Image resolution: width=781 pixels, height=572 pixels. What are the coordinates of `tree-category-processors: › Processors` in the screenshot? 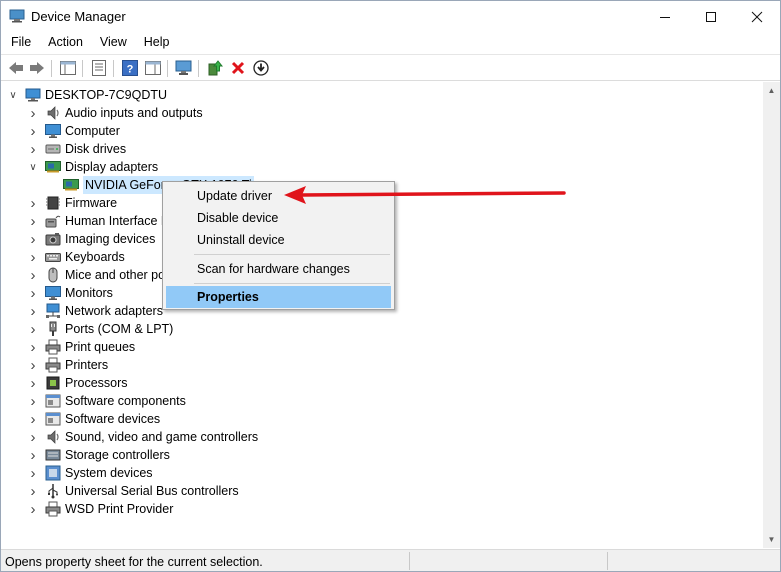 It's located at (77, 383).